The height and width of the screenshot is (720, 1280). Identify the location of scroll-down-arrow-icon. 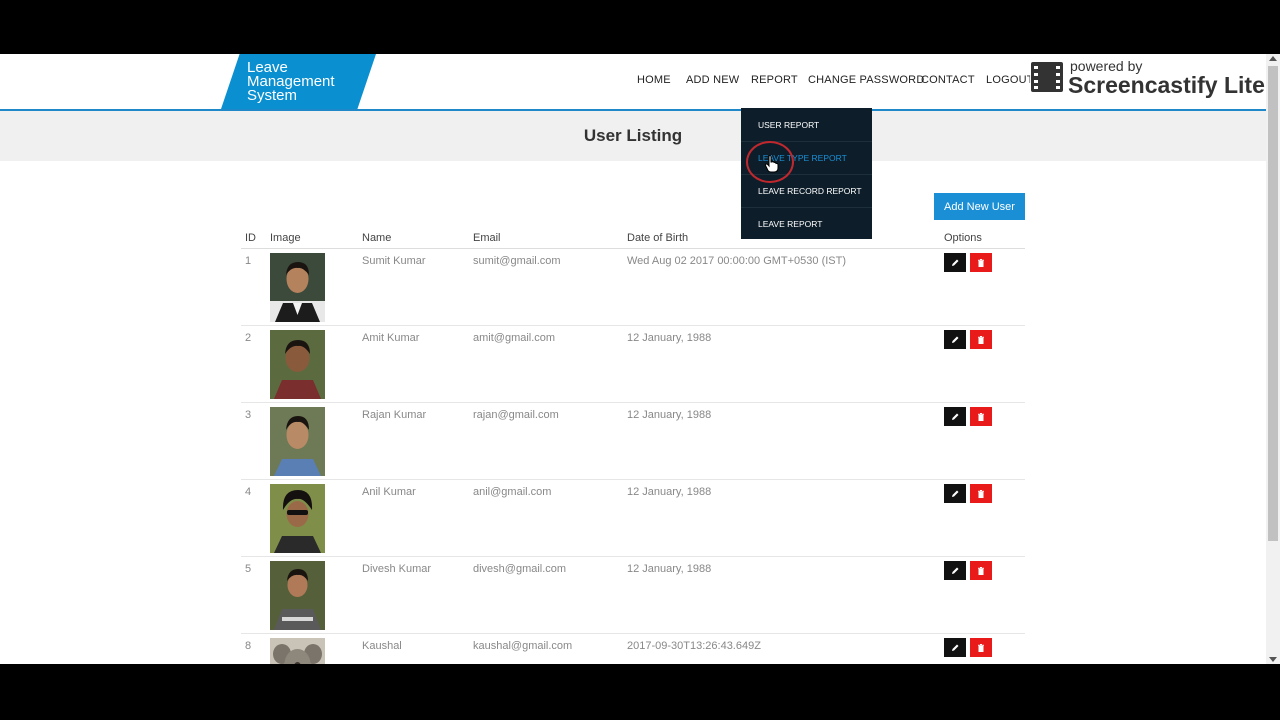
(1273, 659).